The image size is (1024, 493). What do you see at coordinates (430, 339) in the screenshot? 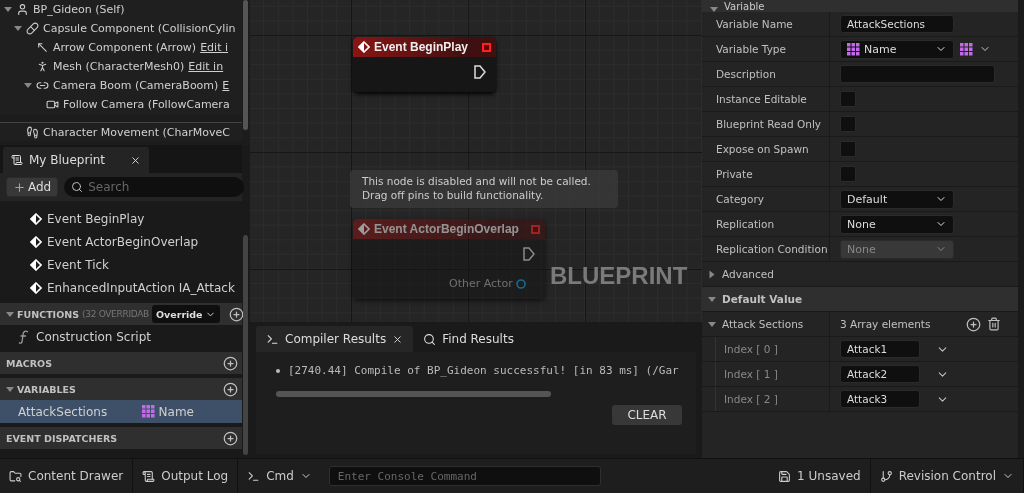
I see `search-icon` at bounding box center [430, 339].